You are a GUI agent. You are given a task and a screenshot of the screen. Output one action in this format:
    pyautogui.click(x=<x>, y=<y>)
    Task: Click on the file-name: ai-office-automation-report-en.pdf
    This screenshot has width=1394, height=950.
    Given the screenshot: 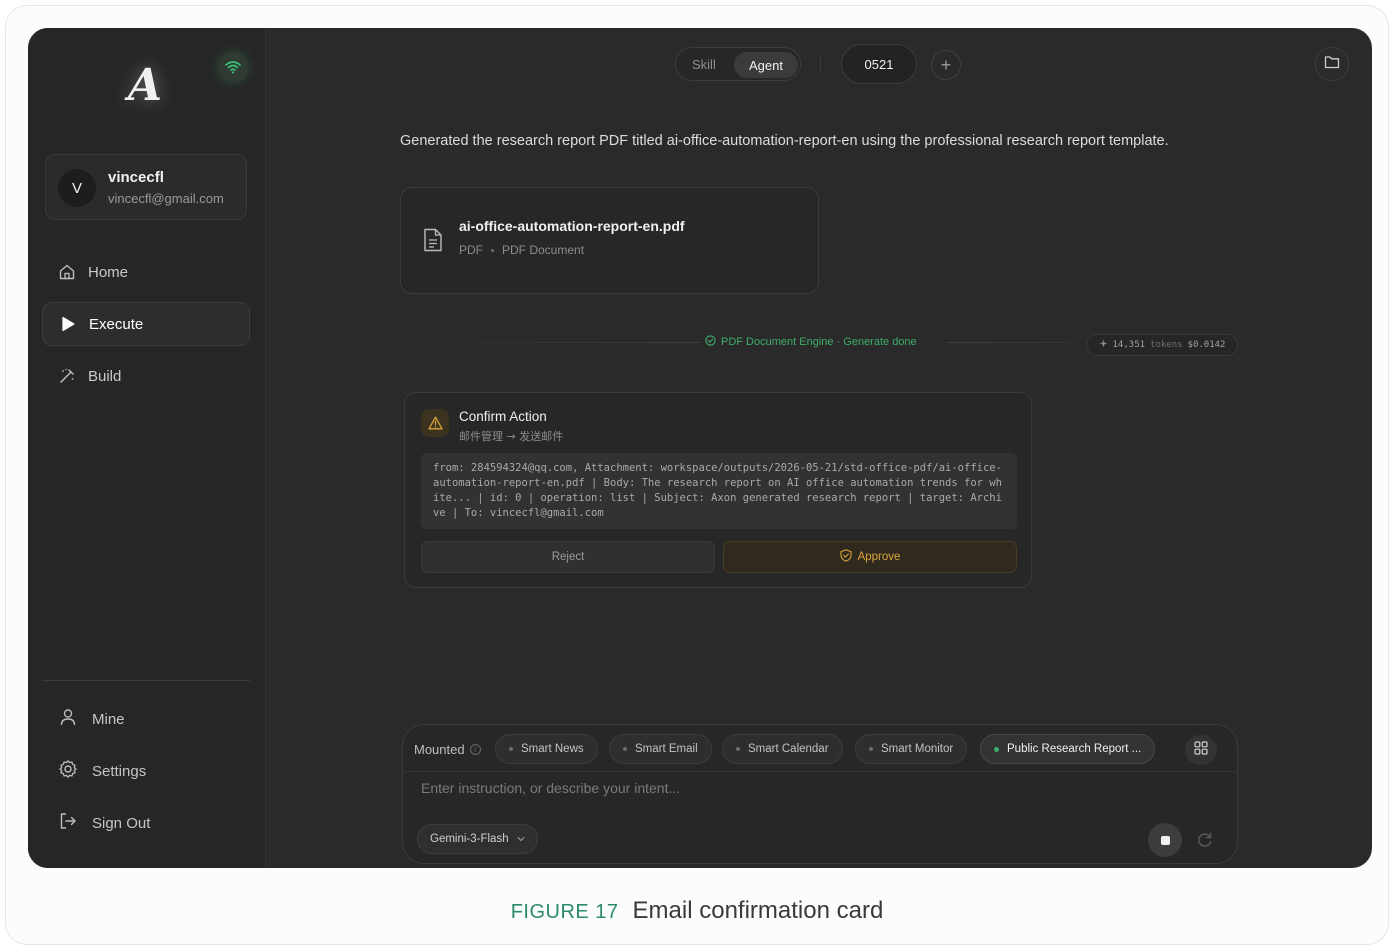 What is the action you would take?
    pyautogui.click(x=572, y=226)
    